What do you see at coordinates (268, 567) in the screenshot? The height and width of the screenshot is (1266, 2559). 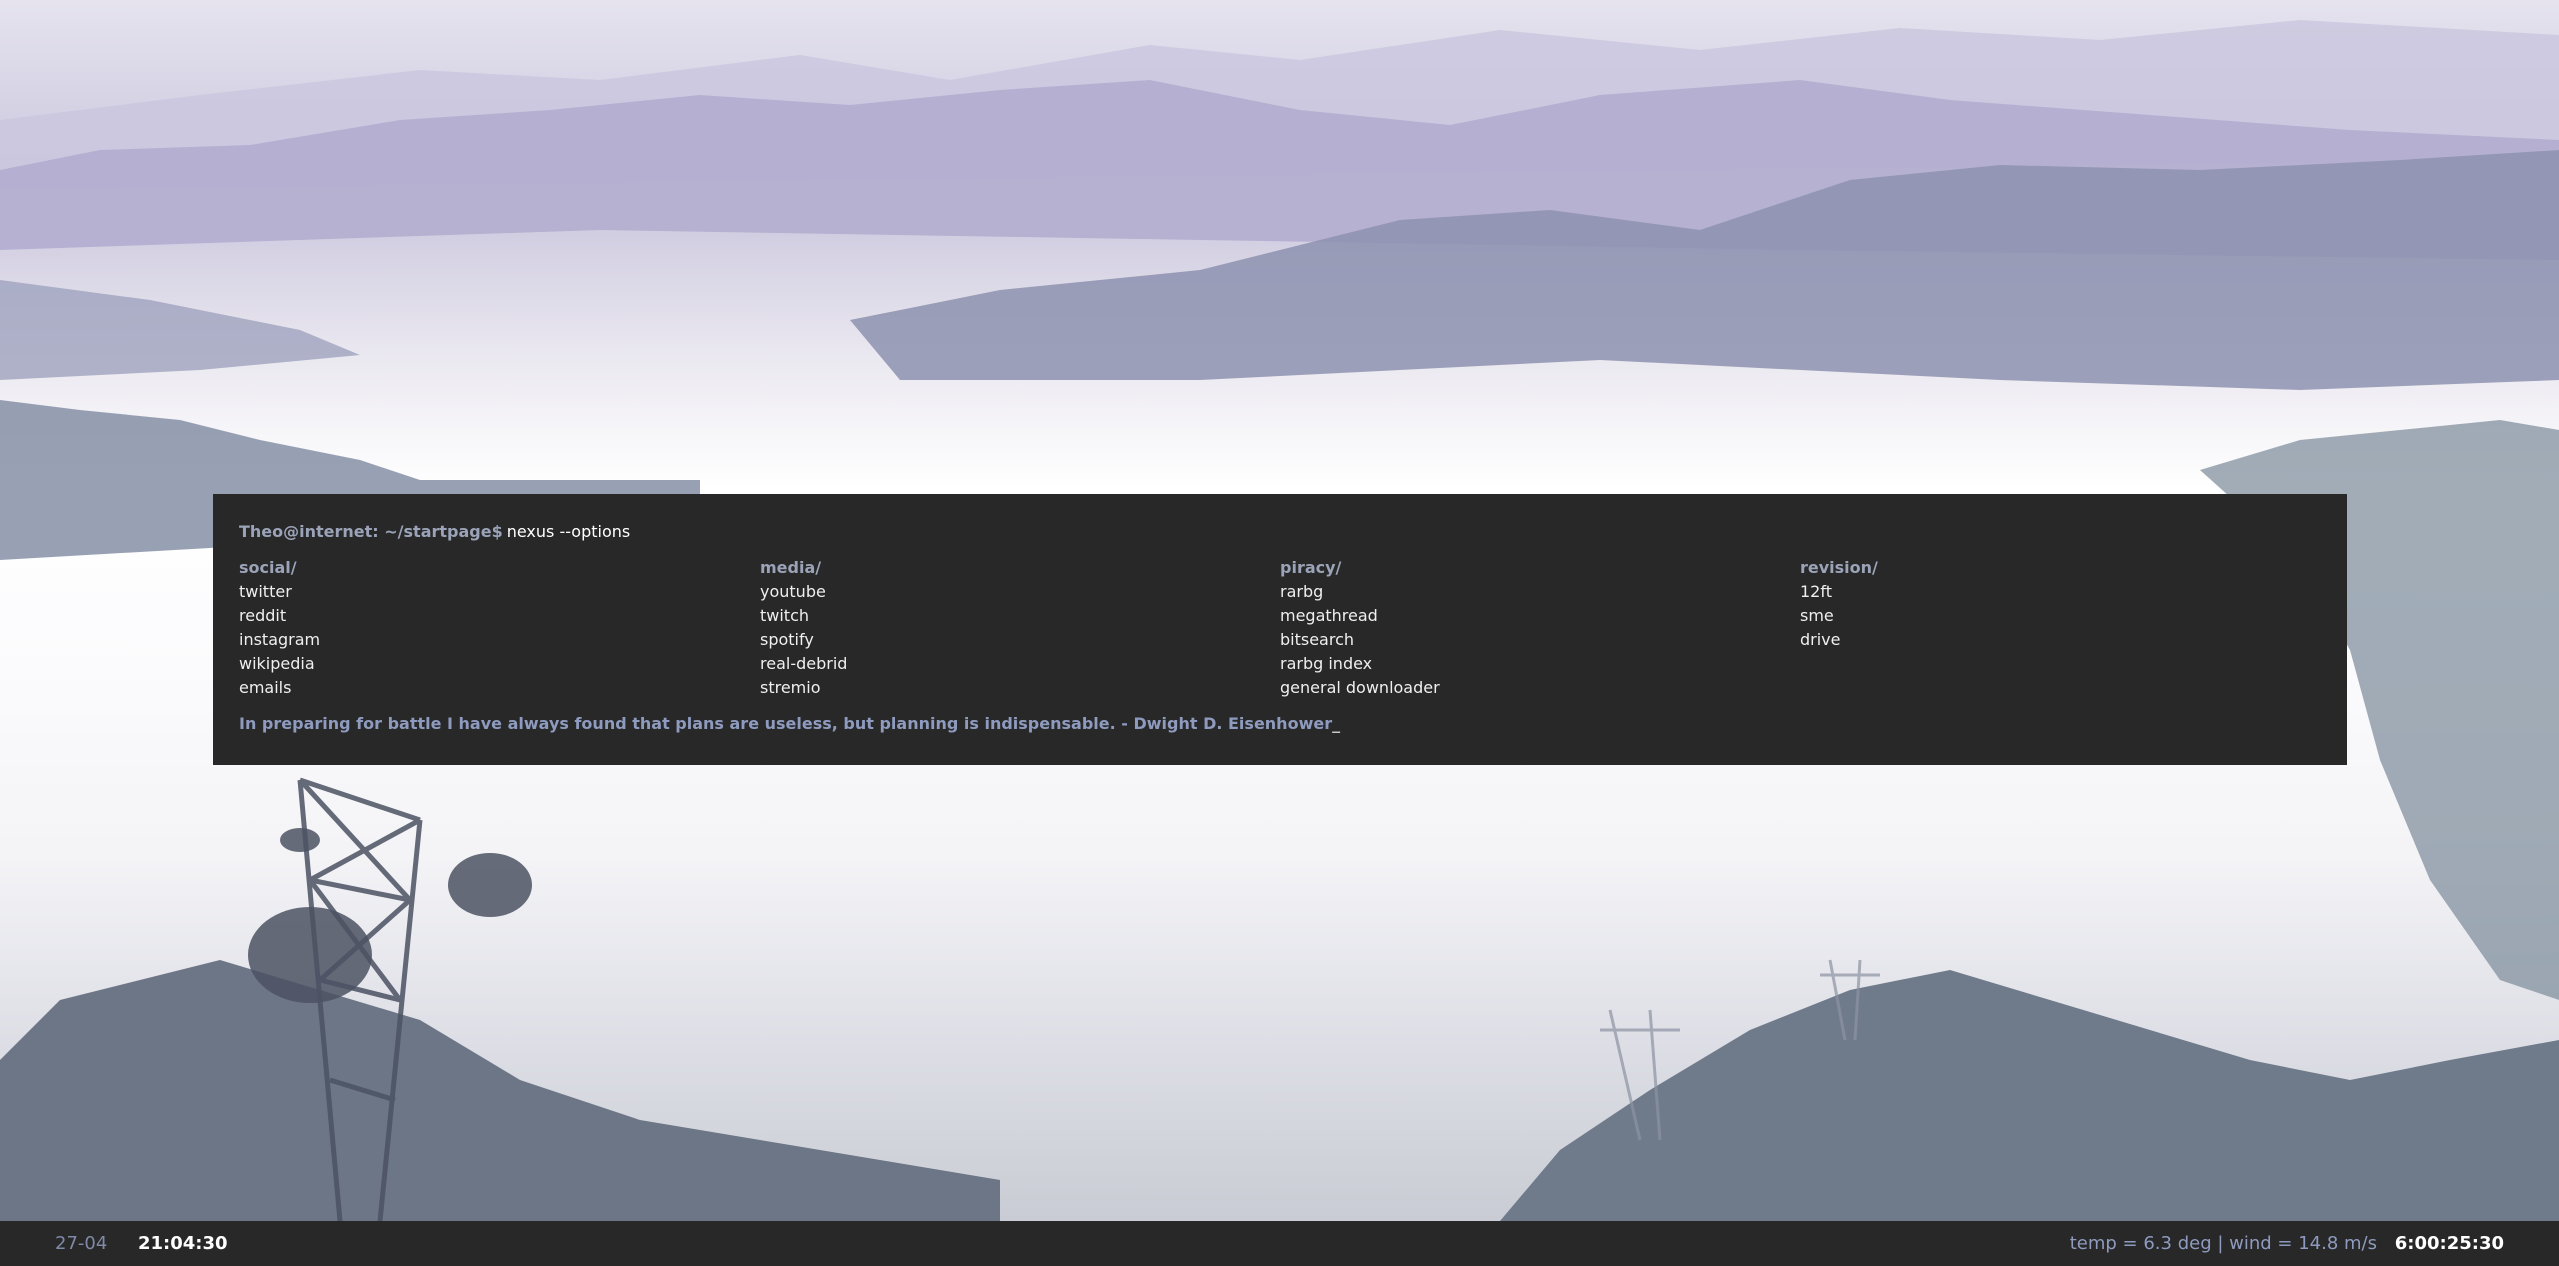 I see `column-title-social: social/` at bounding box center [268, 567].